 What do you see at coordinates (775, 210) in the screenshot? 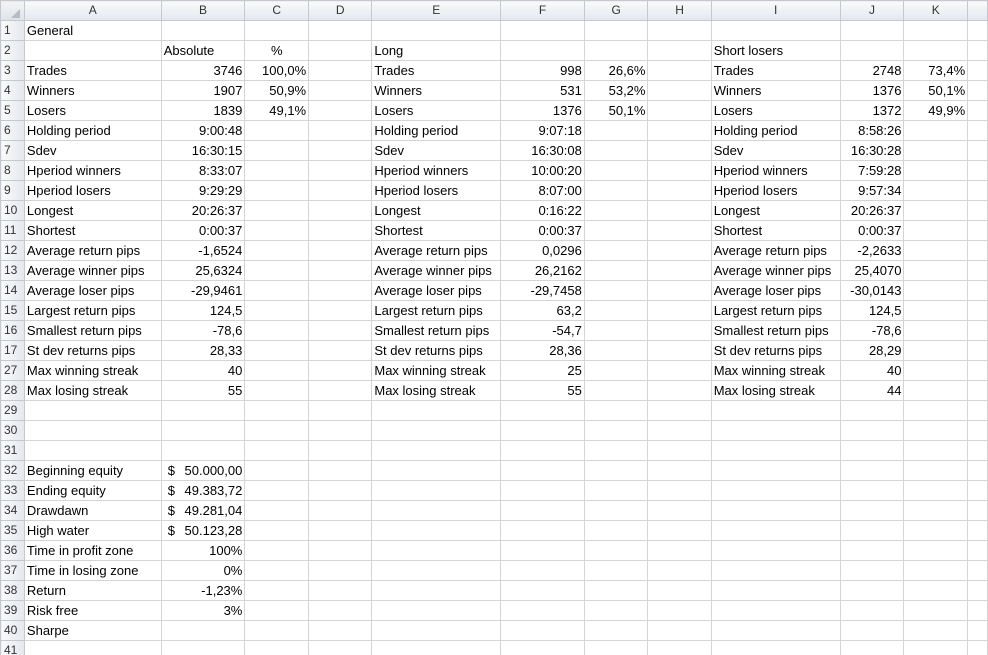
I see `cell-i10: Longest` at bounding box center [775, 210].